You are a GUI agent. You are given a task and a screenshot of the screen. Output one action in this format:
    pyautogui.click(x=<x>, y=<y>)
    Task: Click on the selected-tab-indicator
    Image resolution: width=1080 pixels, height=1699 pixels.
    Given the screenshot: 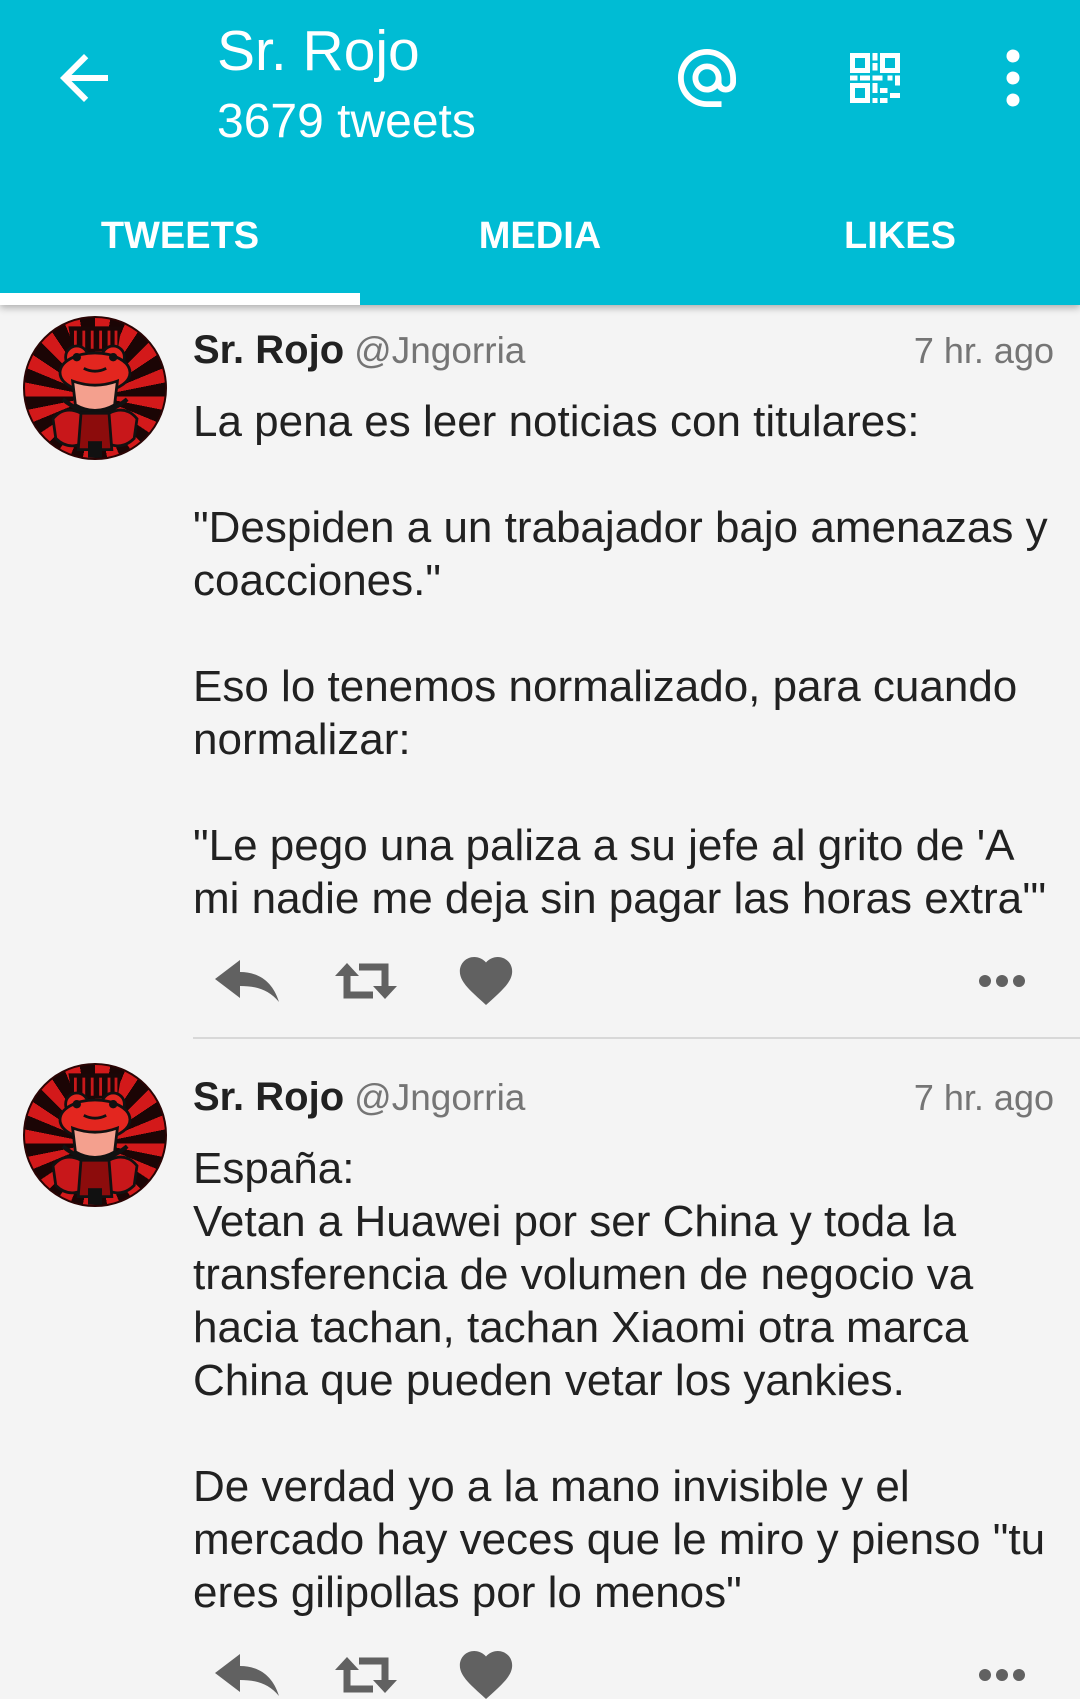 What is the action you would take?
    pyautogui.click(x=180, y=299)
    